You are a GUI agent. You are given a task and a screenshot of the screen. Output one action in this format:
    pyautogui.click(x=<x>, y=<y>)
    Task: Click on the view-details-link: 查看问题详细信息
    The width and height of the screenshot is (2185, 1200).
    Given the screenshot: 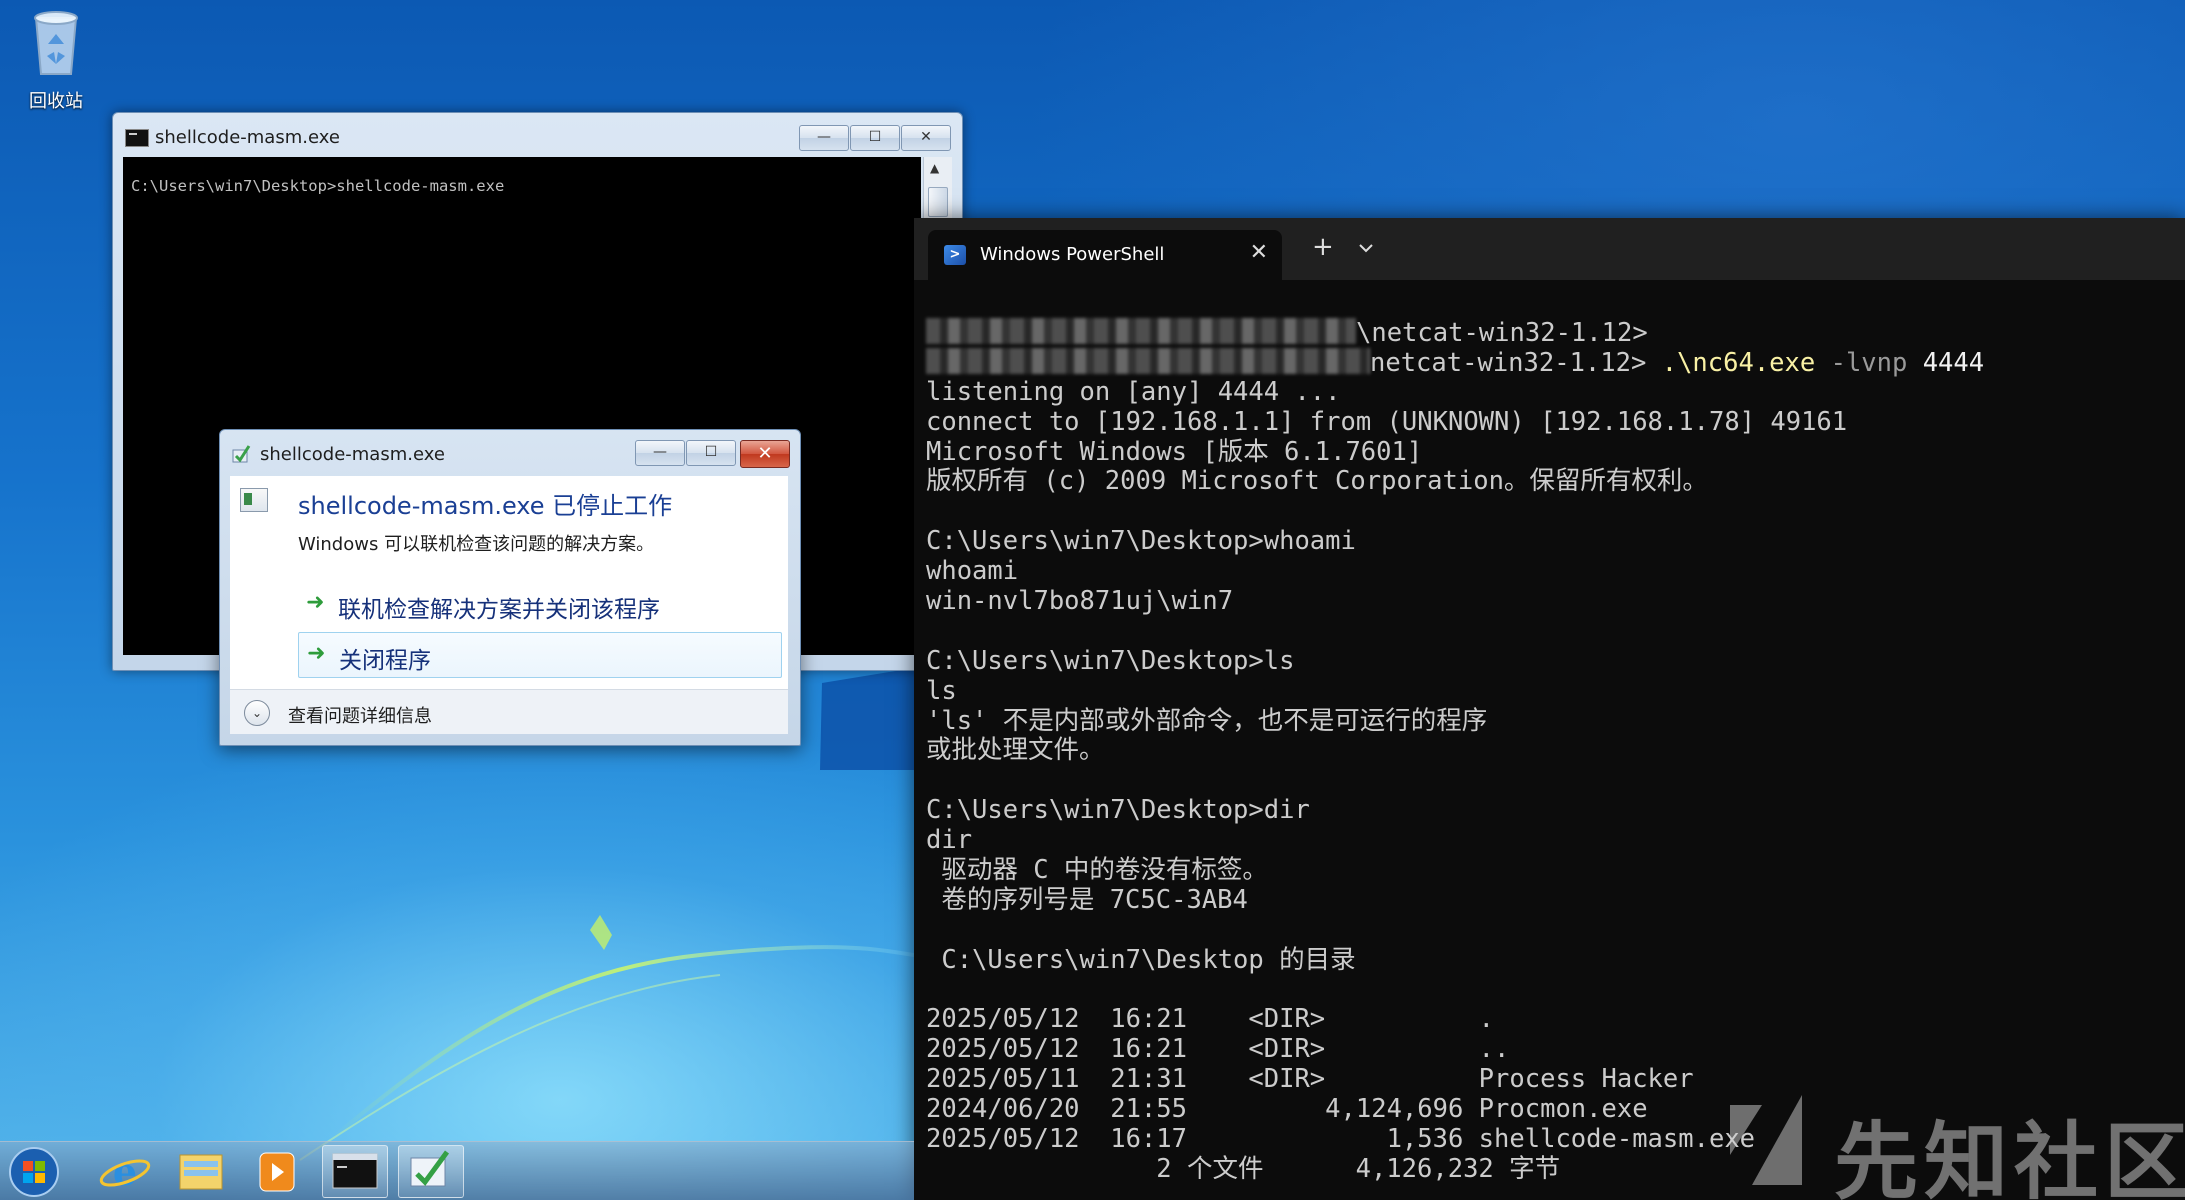 What is the action you would take?
    pyautogui.click(x=360, y=715)
    